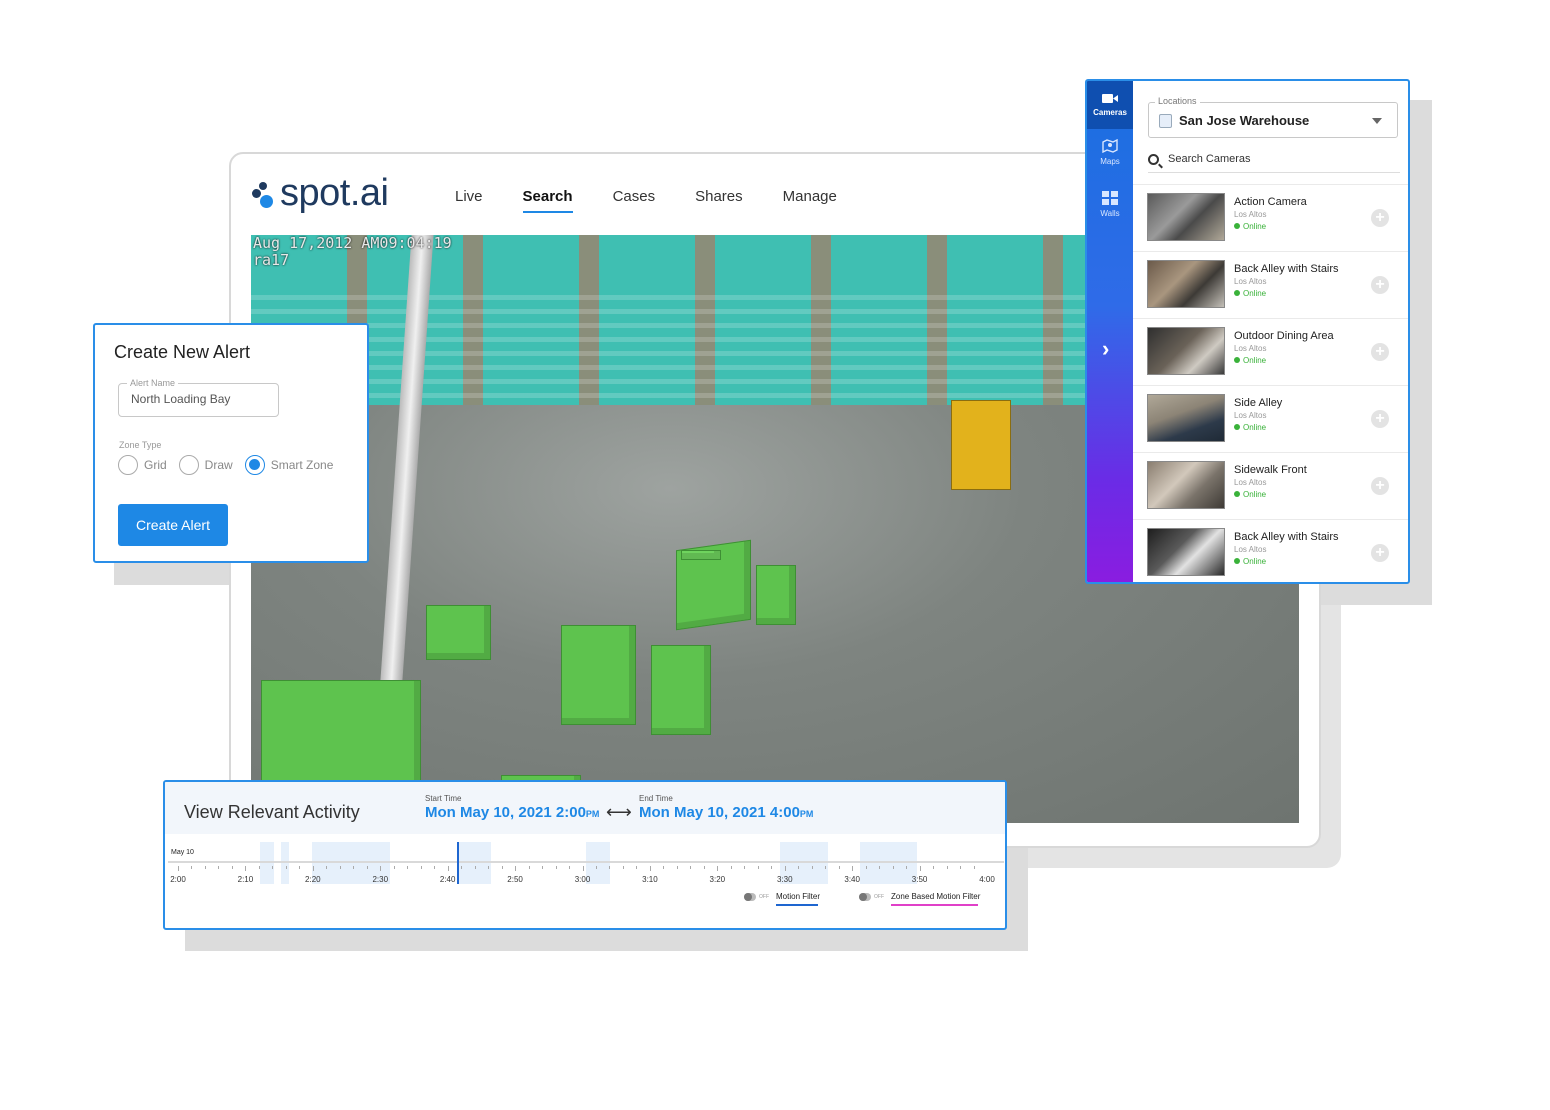 Image resolution: width=1550 pixels, height=1110 pixels. Describe the element at coordinates (1270, 217) in the screenshot. I see `camera-list-item: Action Camera Los Altos Online +` at that location.